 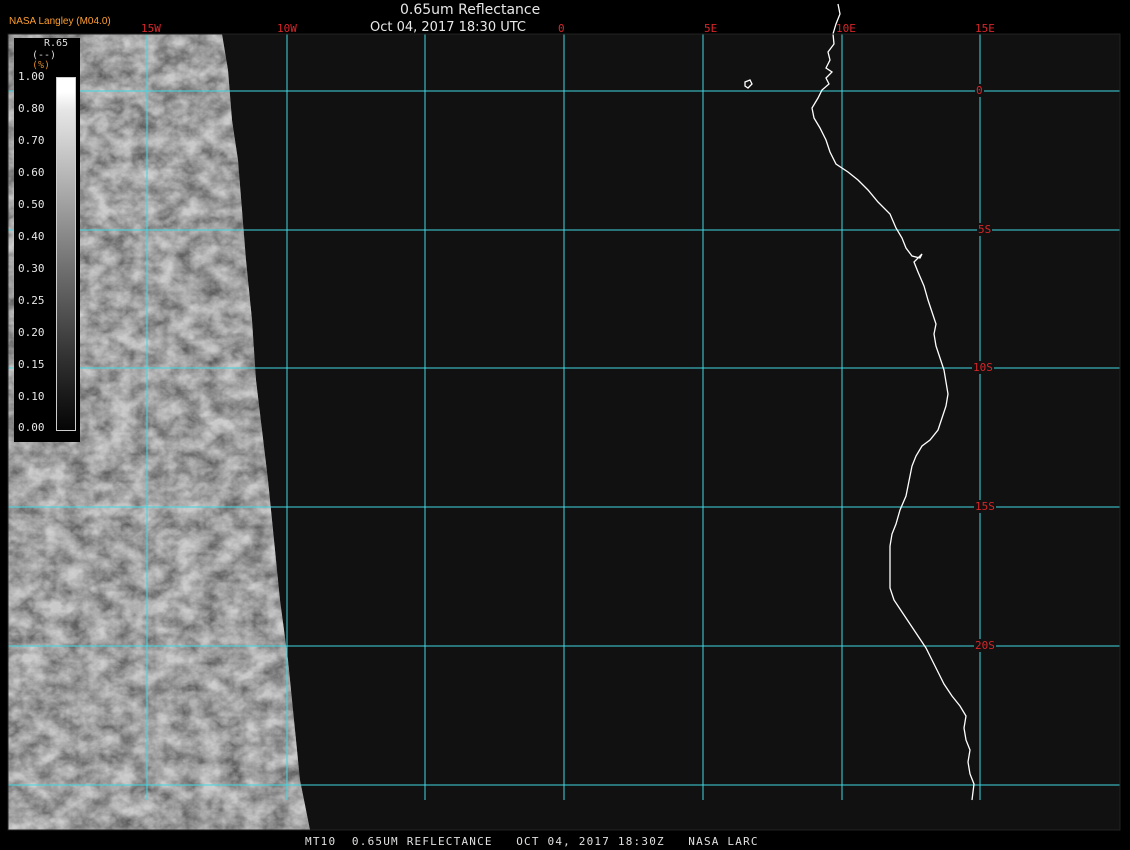 I want to click on lat-label-5s: 5S, so click(x=985, y=229).